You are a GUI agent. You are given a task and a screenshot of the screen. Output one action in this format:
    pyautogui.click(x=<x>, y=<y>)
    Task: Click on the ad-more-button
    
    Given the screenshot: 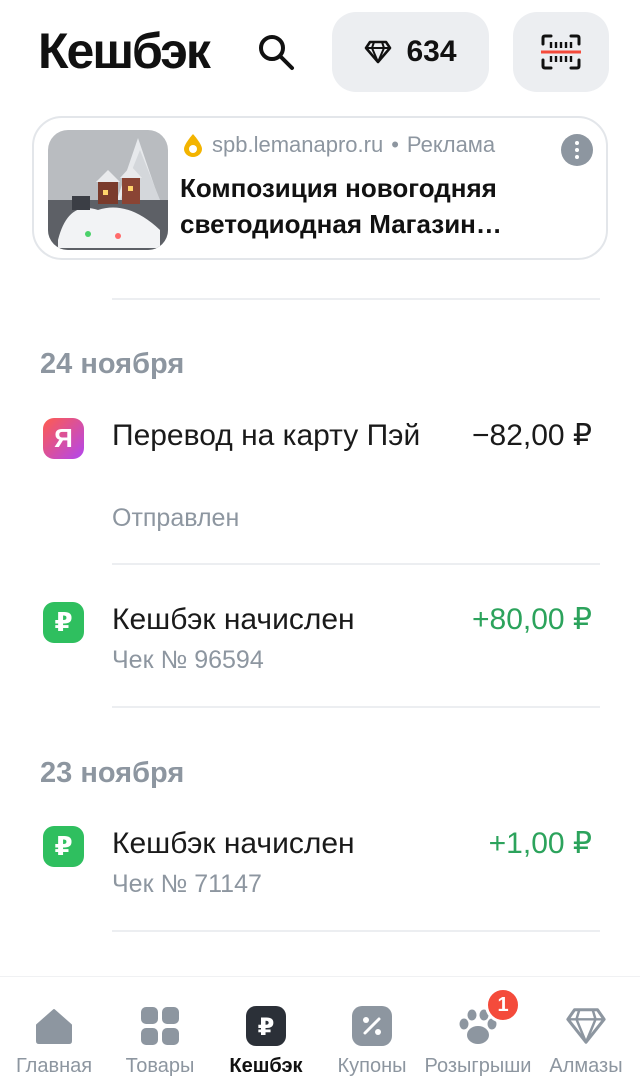 What is the action you would take?
    pyautogui.click(x=577, y=150)
    